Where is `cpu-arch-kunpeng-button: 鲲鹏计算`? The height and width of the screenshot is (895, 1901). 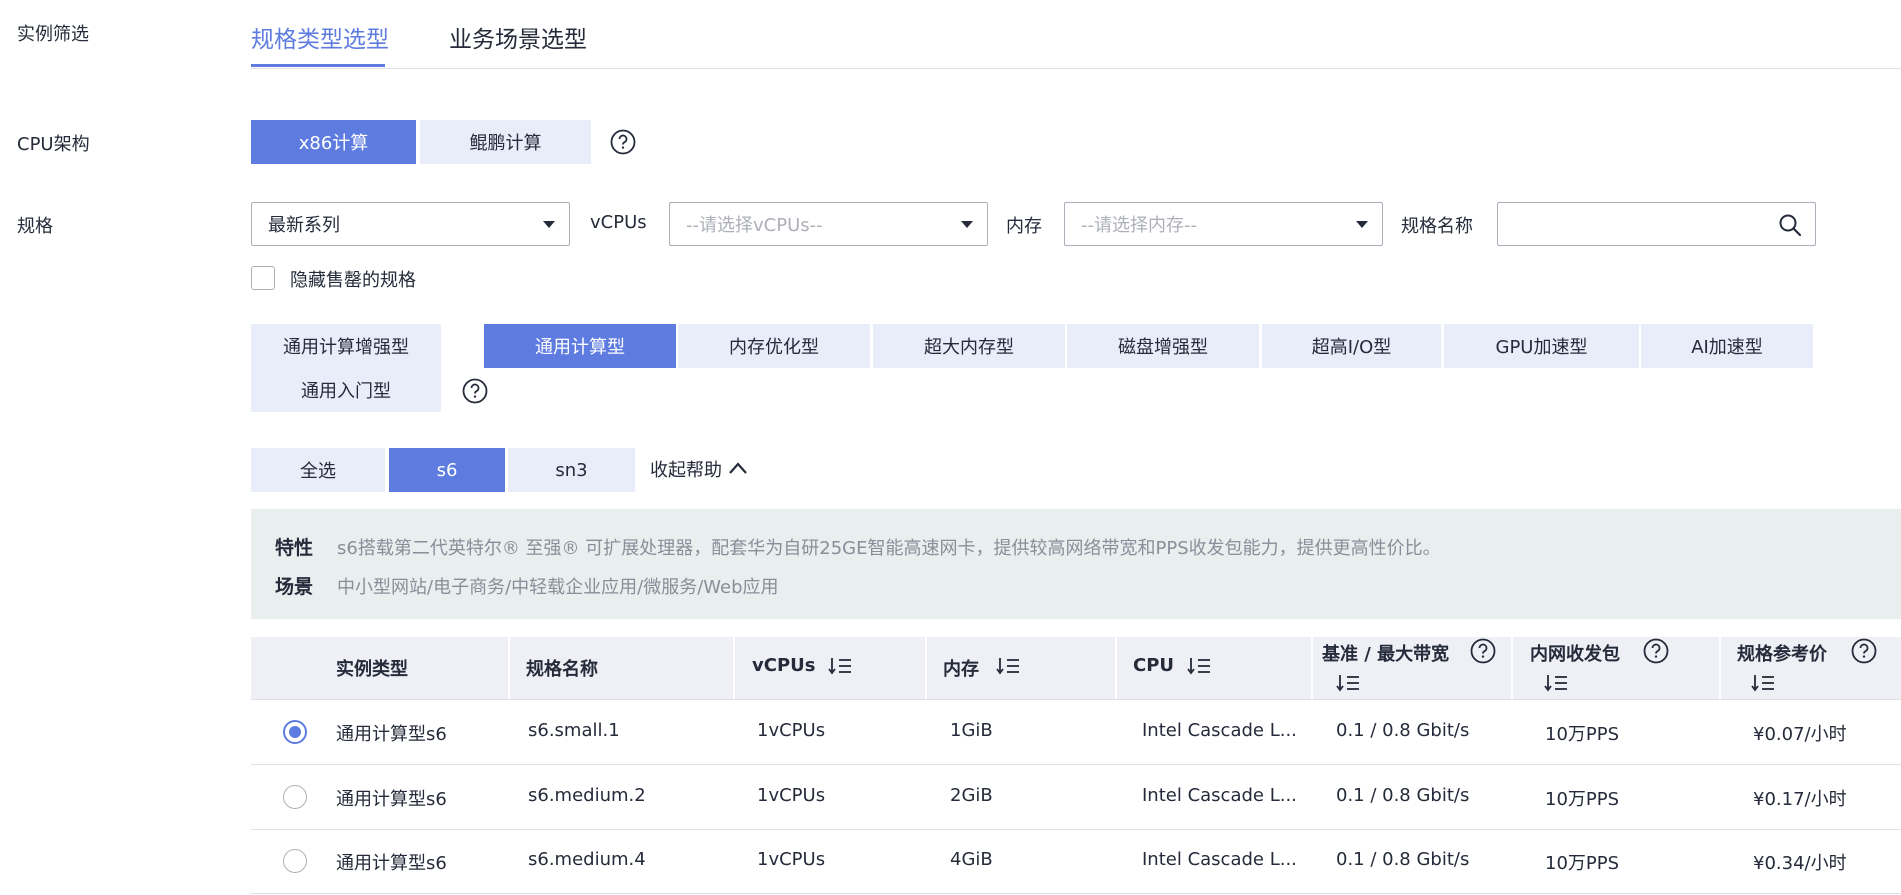 cpu-arch-kunpeng-button: 鲲鹏计算 is located at coordinates (505, 142).